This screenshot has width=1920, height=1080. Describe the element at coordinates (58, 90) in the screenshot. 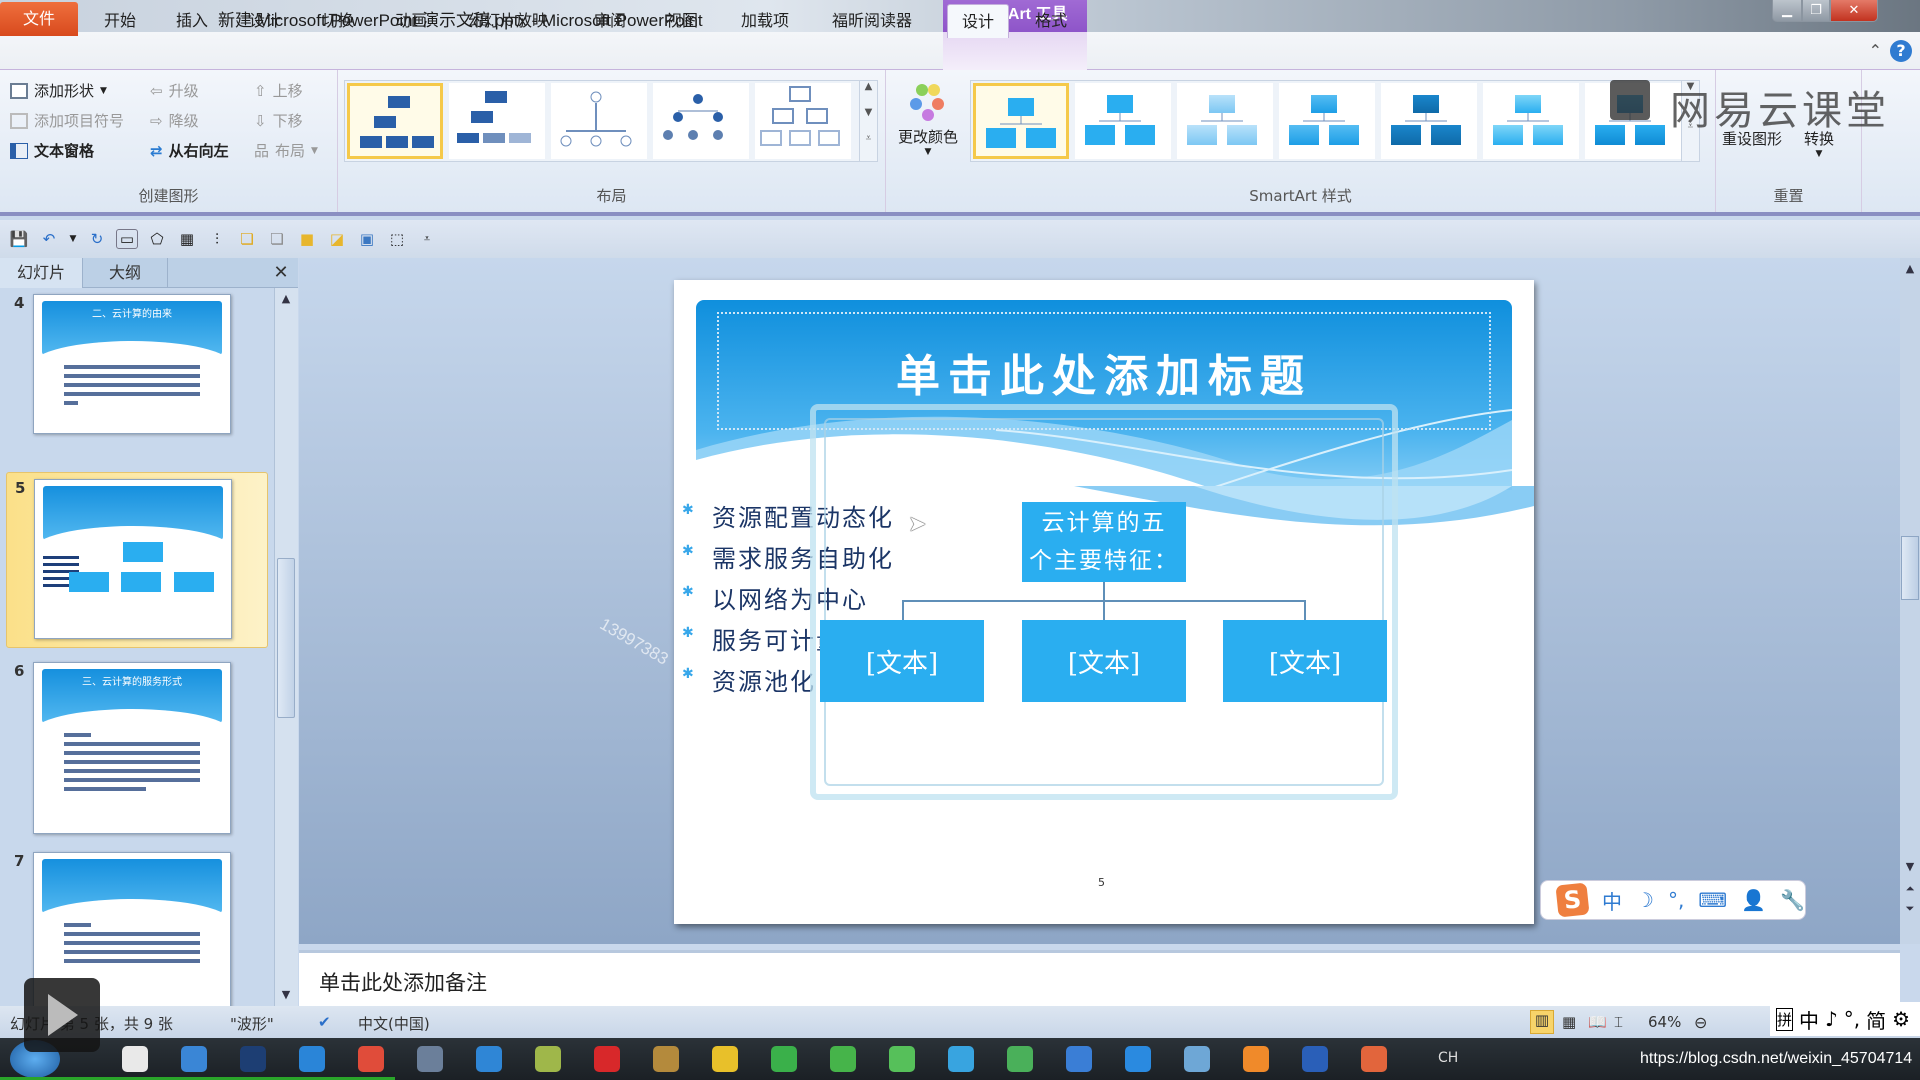

I see `add-shape-button: 添加形状 ▼` at that location.